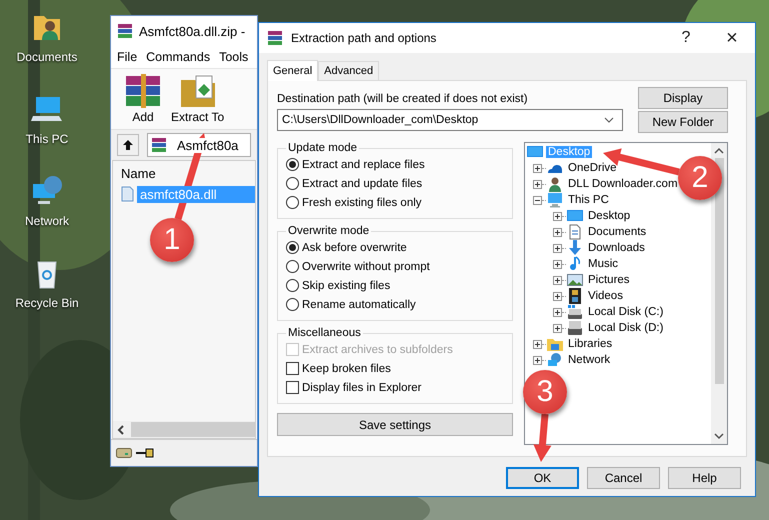 The height and width of the screenshot is (520, 769). Describe the element at coordinates (603, 264) in the screenshot. I see `tree-item: Music` at that location.